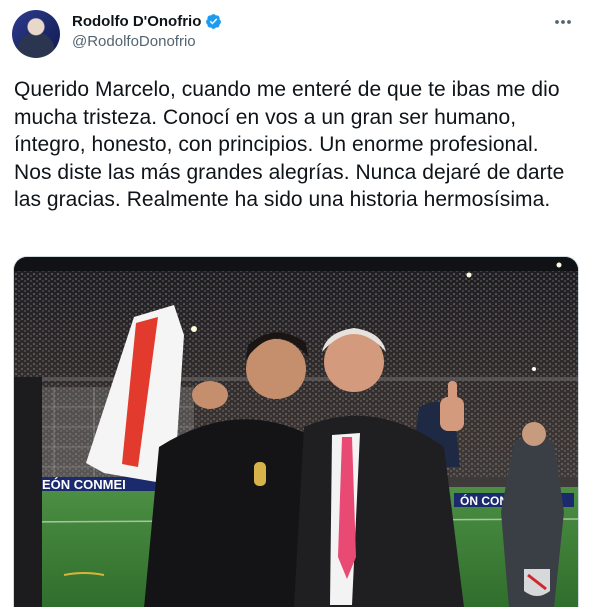 The width and height of the screenshot is (591, 607). Describe the element at coordinates (295, 36) in the screenshot. I see `tweet-header: Rodolfo D'Onofrio @RodolfoDonofrio` at that location.